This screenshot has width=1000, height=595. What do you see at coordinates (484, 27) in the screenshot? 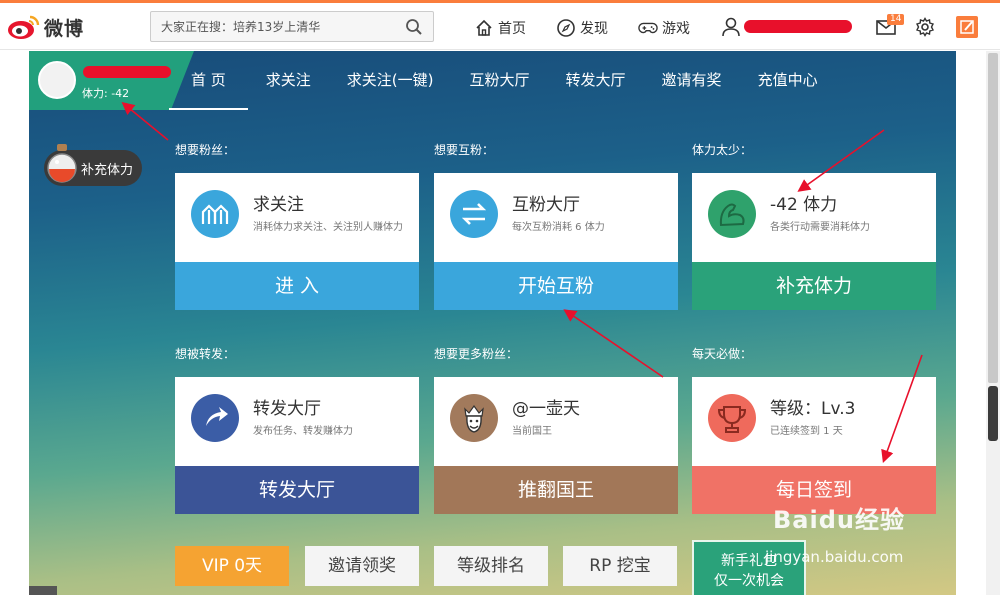
I see `home-icon` at bounding box center [484, 27].